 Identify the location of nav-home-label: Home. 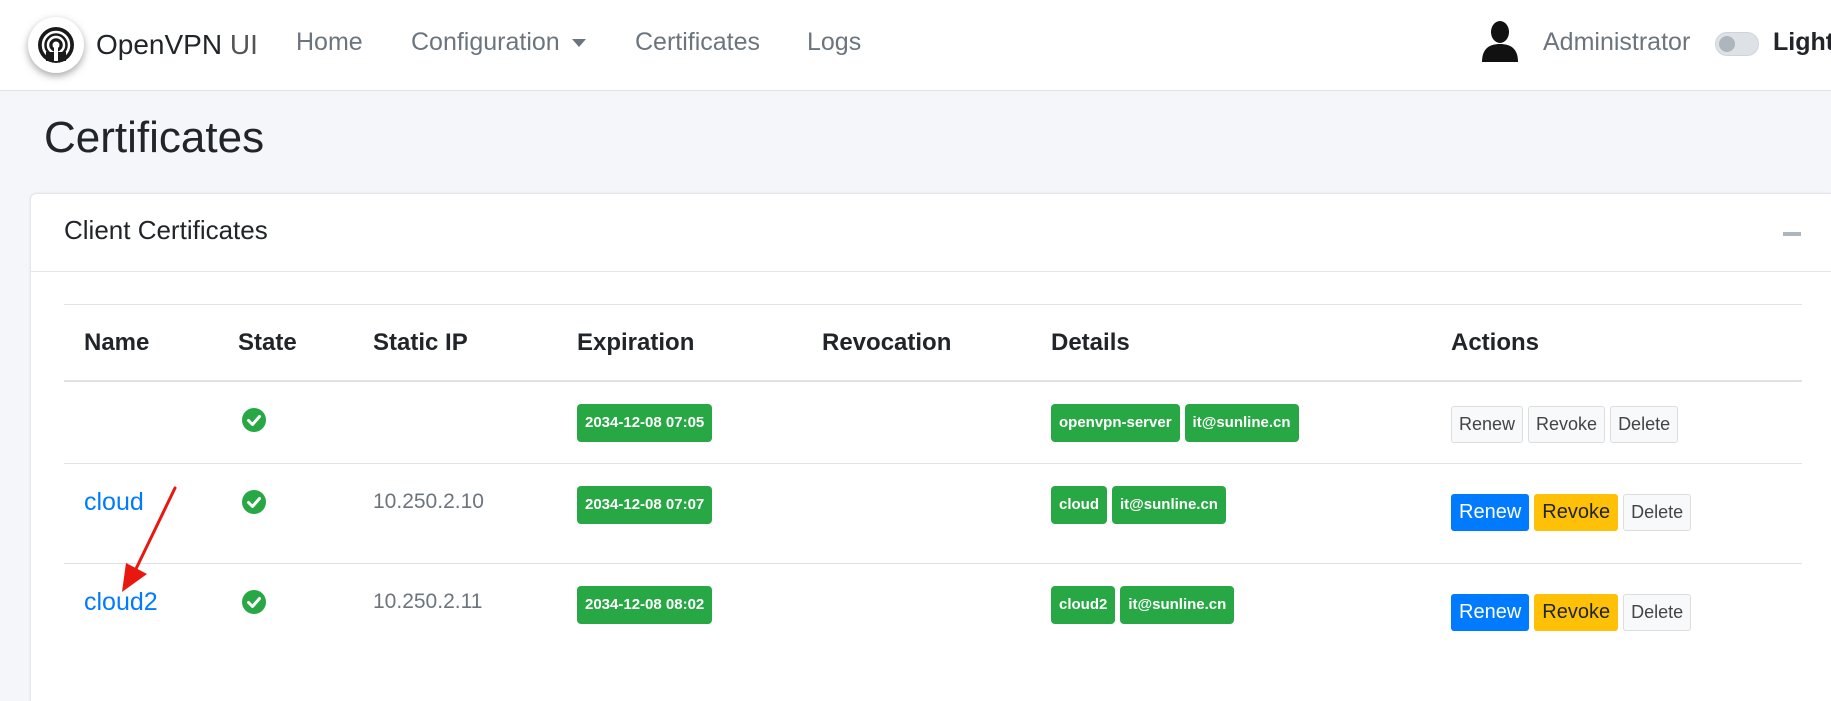
(329, 42).